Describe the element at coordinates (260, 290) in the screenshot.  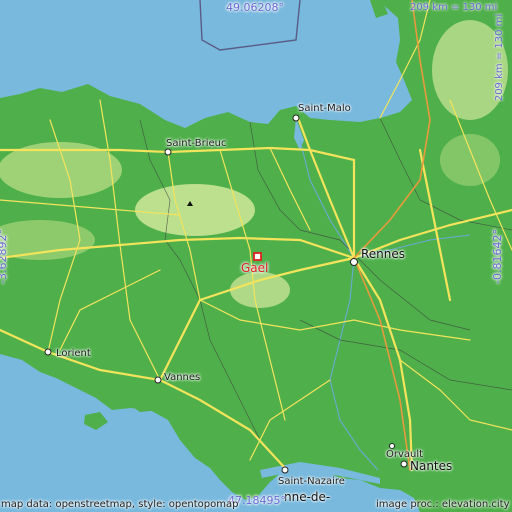
I see `highland-paimpont` at that location.